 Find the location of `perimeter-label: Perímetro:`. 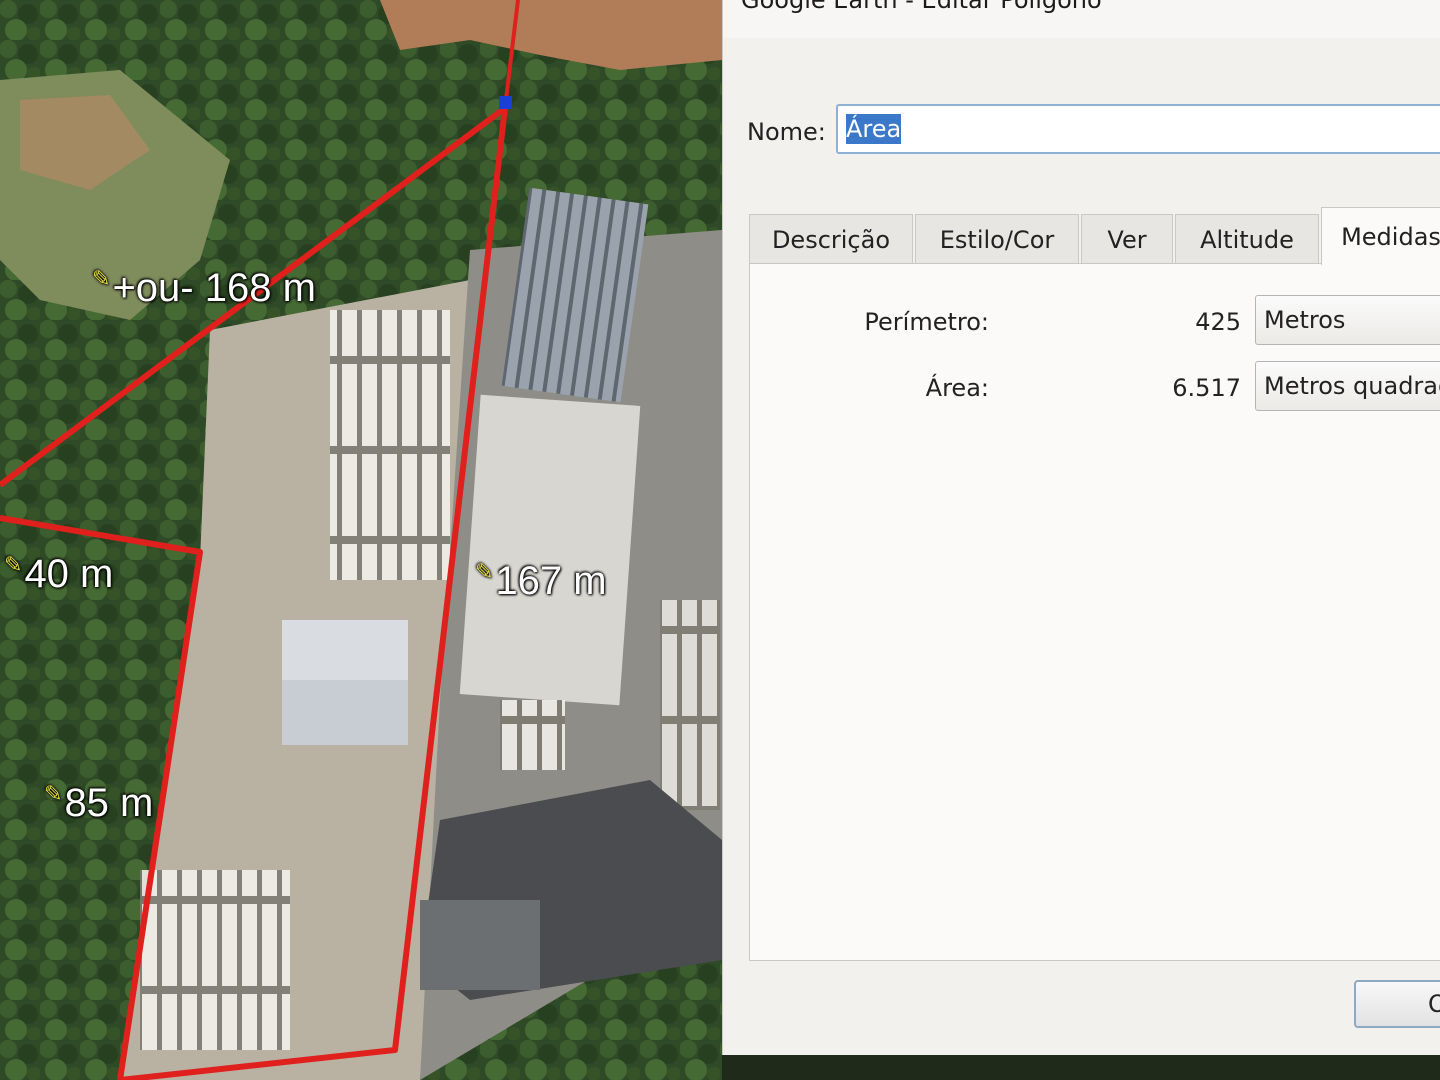

perimeter-label: Perímetro: is located at coordinates (926, 322).